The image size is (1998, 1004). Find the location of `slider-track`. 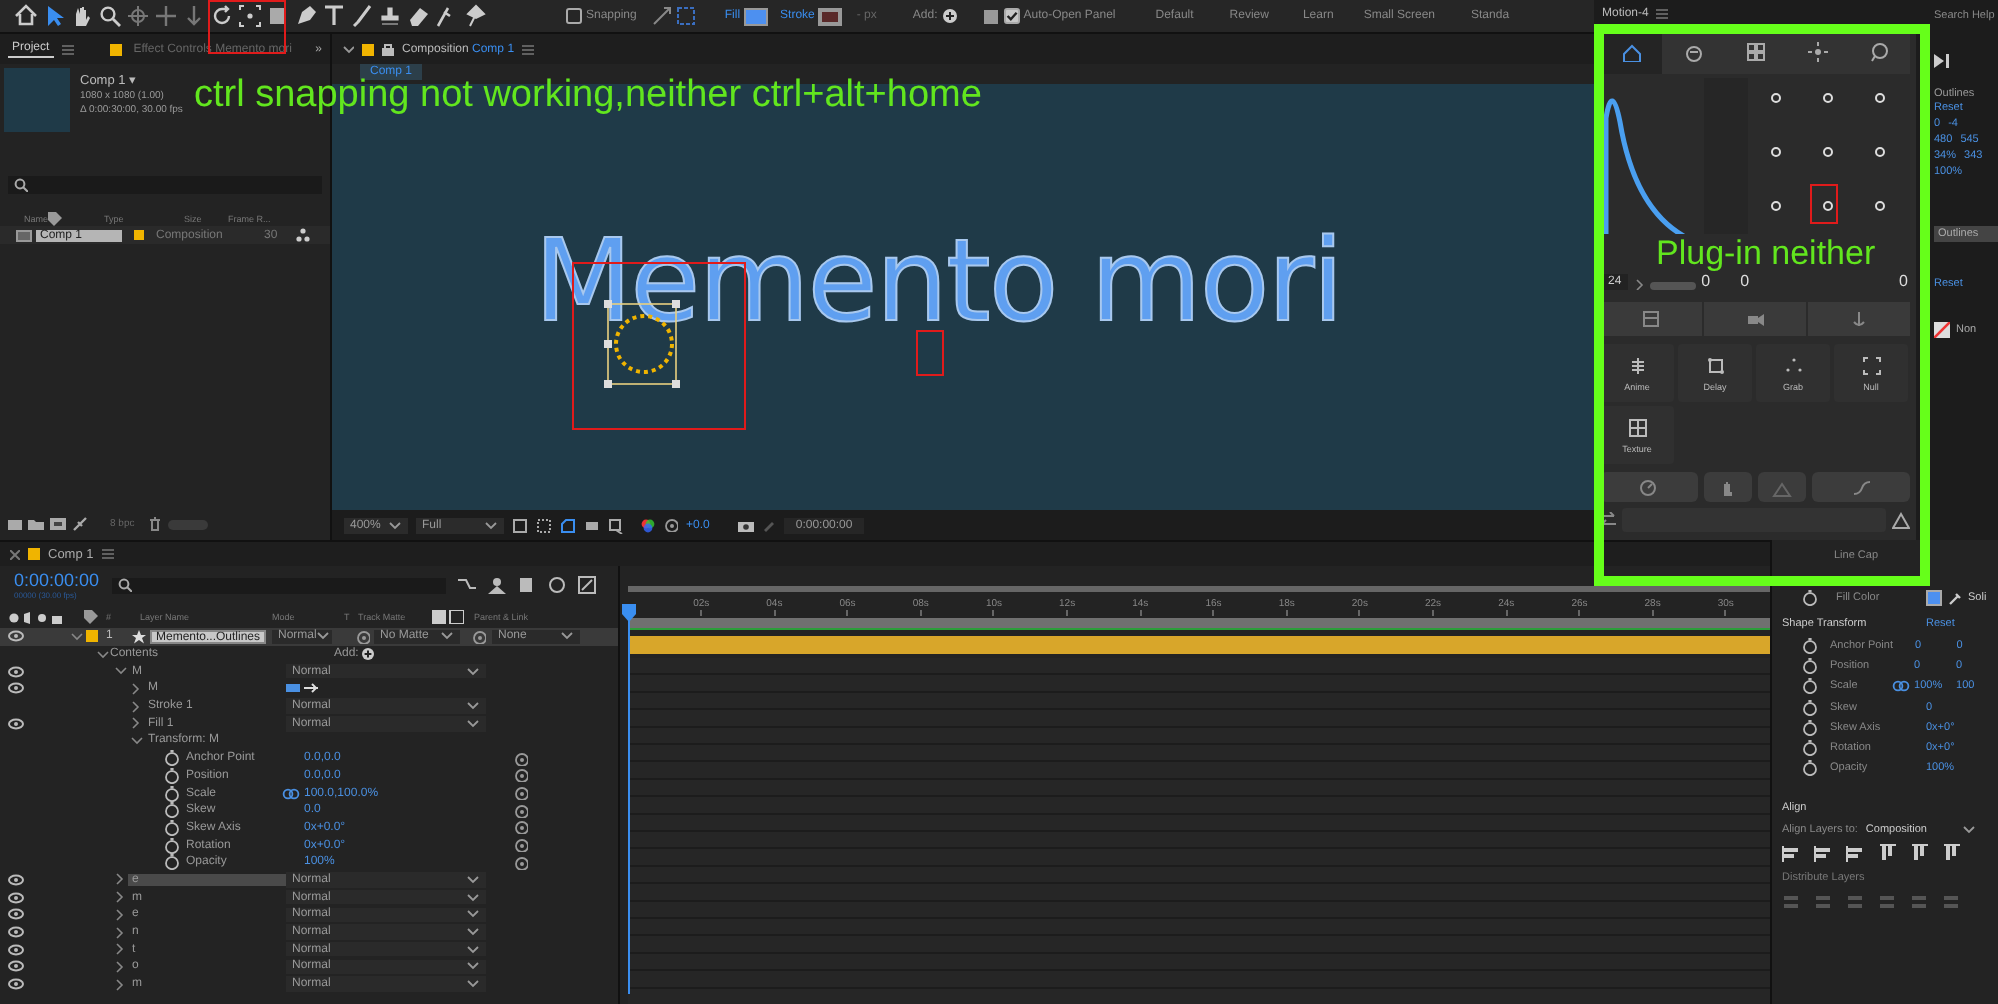

slider-track is located at coordinates (1672, 286).